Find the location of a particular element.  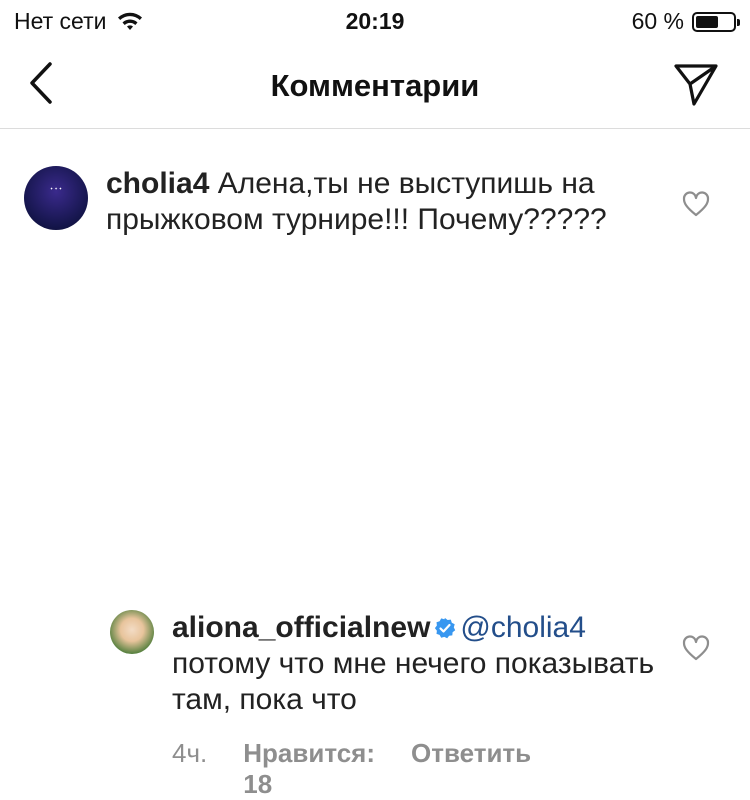

comment-meta: 4ч. Нравится: 18 Ответить is located at coordinates (351, 769).